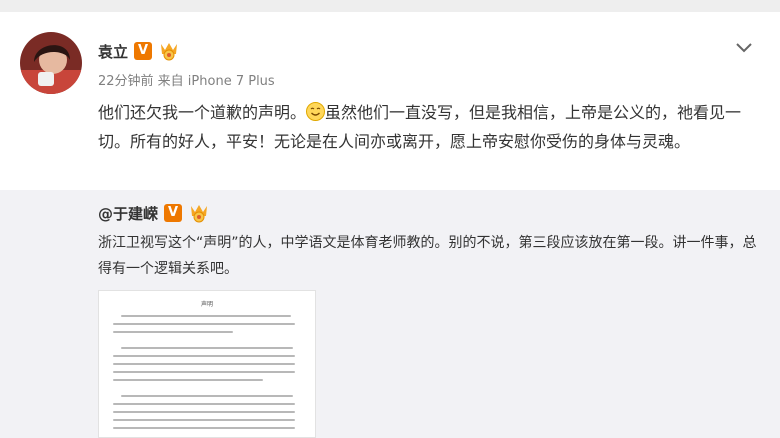 This screenshot has width=780, height=438. I want to click on smile-icon, so click(316, 111).